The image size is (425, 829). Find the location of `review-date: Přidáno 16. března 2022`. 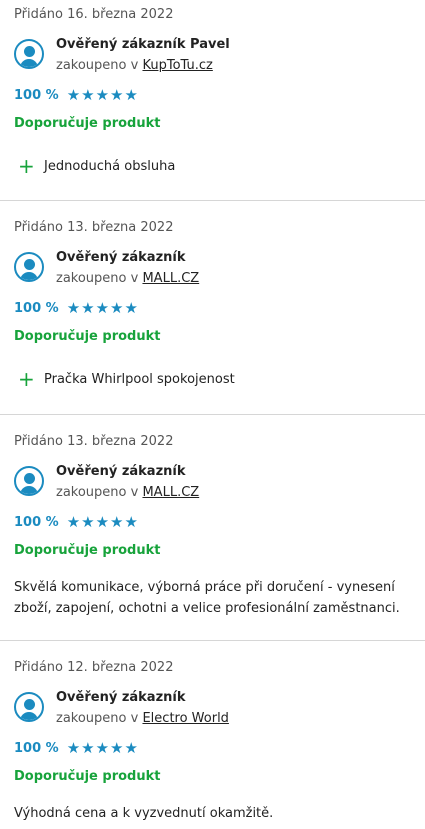

review-date: Přidáno 16. března 2022 is located at coordinates (94, 14).